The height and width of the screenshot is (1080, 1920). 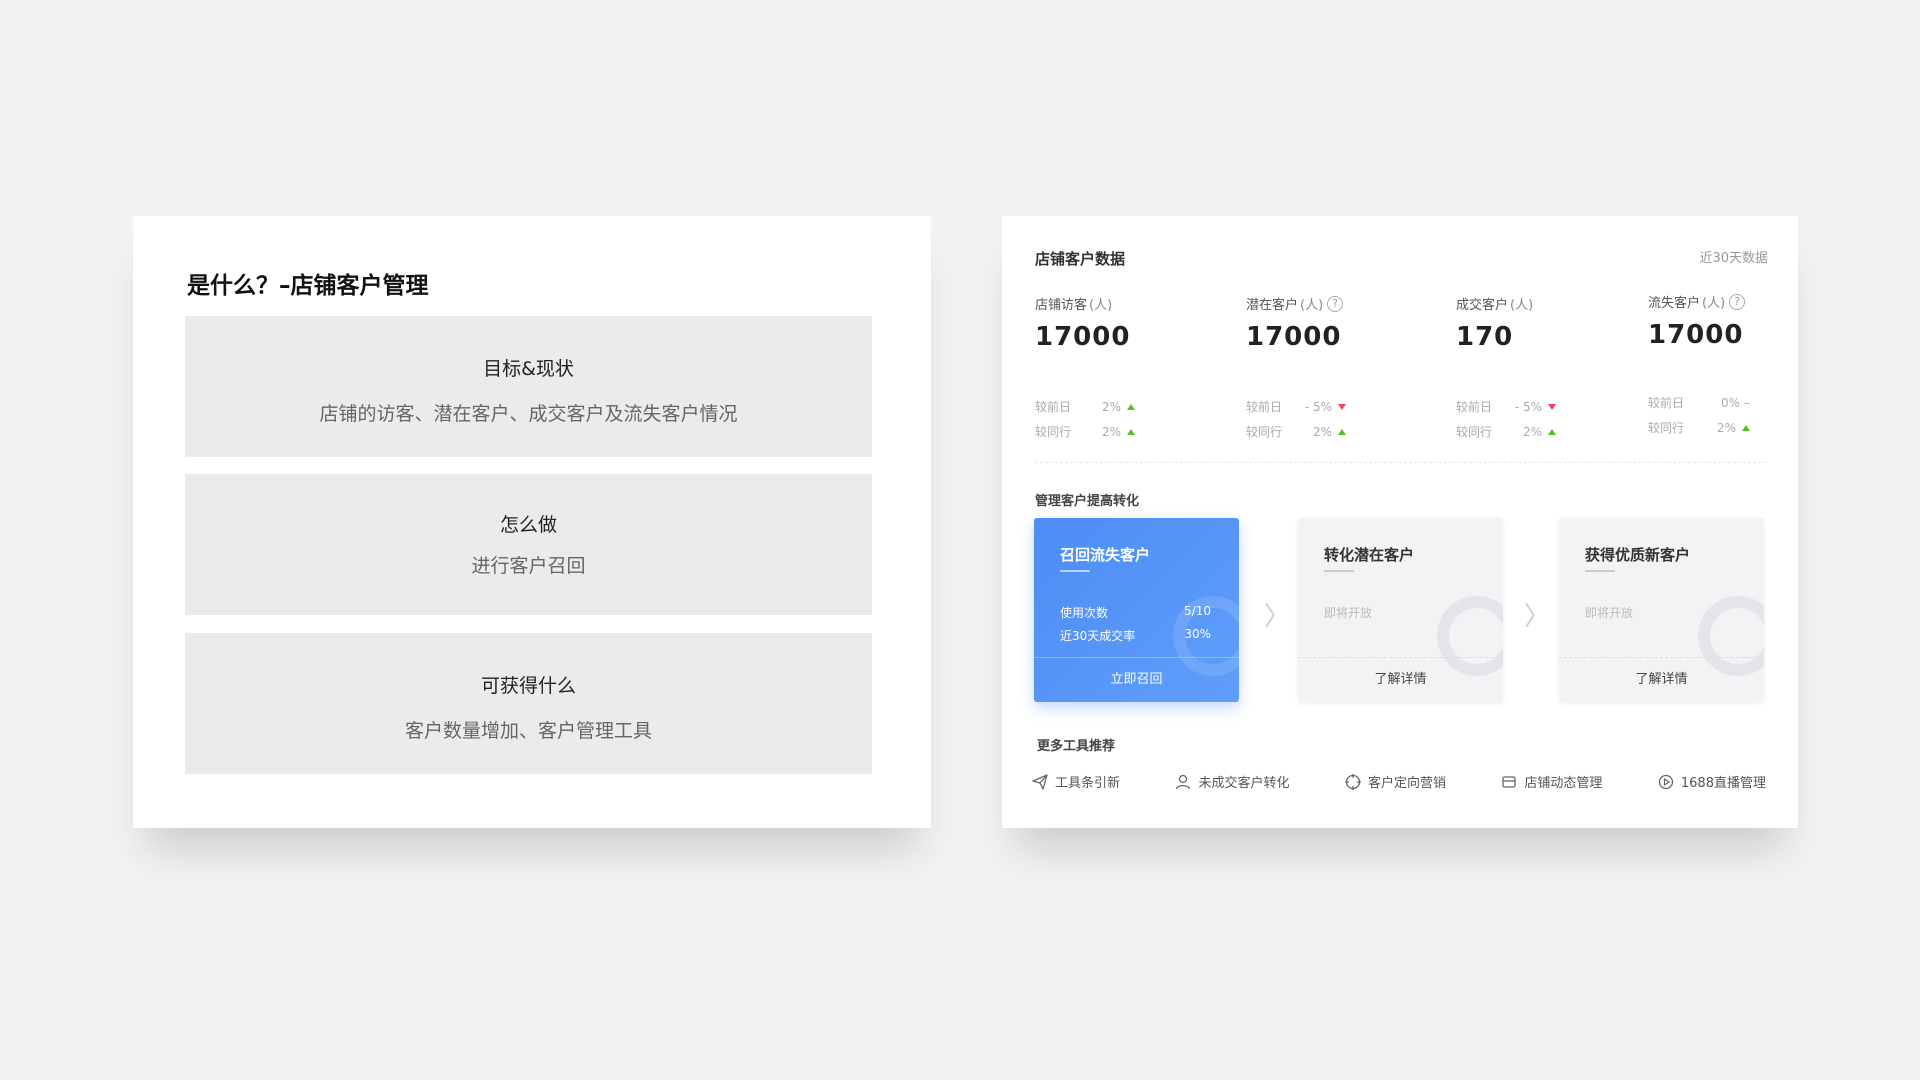 I want to click on tool-link-store: 店铺动态管理, so click(x=1551, y=781).